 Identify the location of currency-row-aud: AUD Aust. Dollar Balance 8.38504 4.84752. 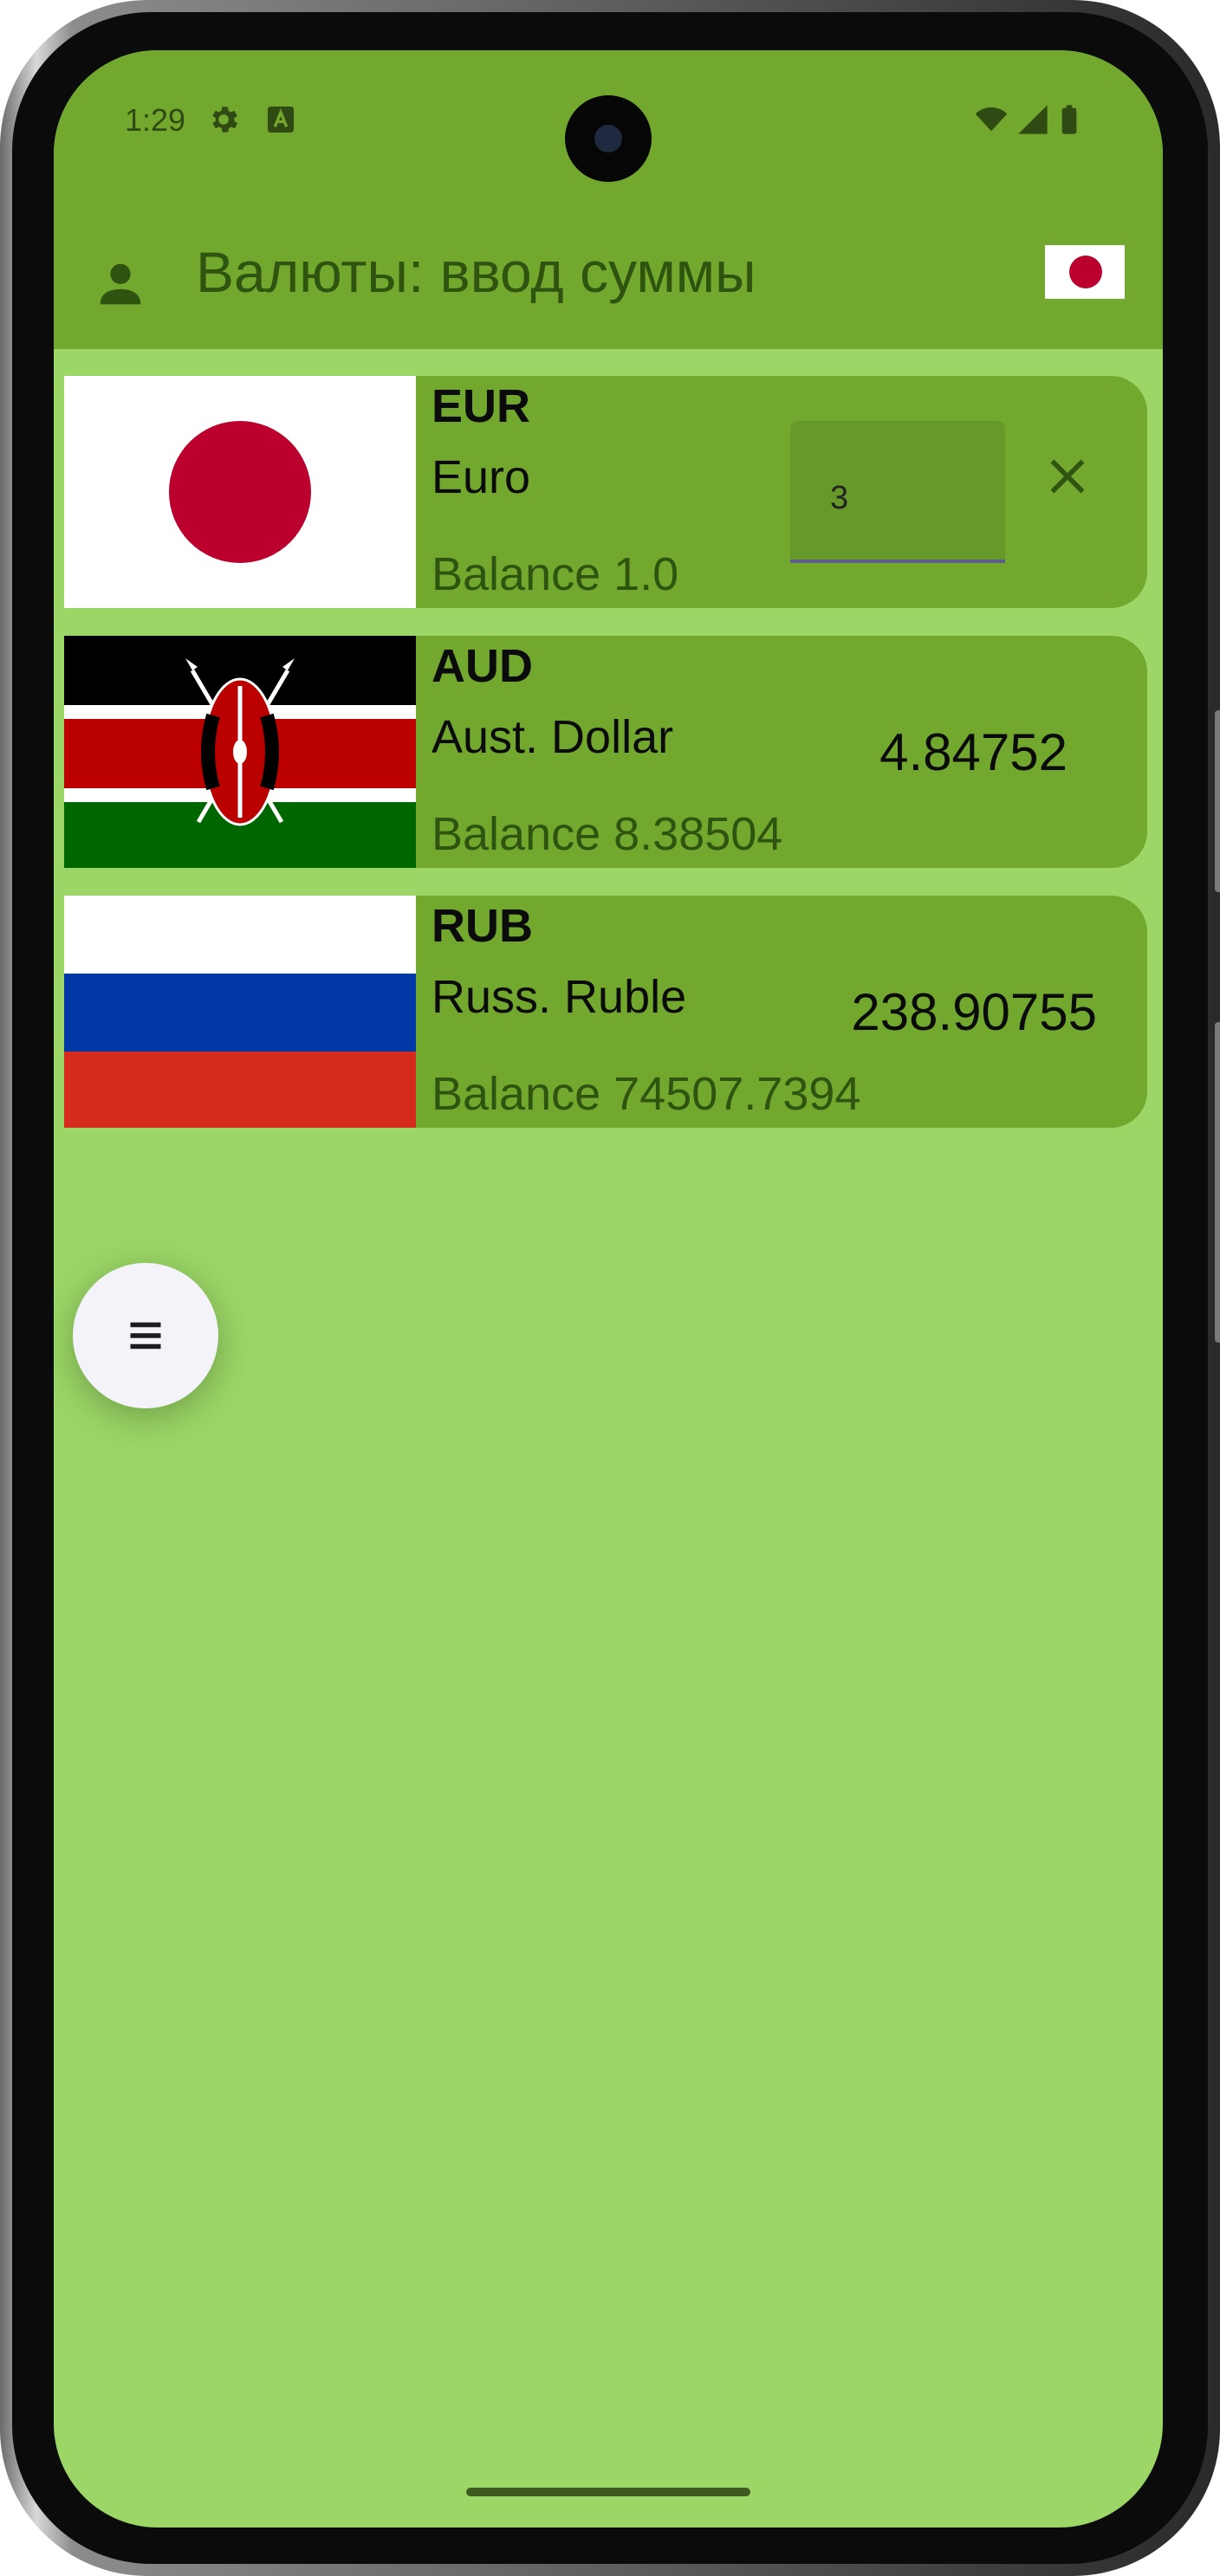
(605, 752).